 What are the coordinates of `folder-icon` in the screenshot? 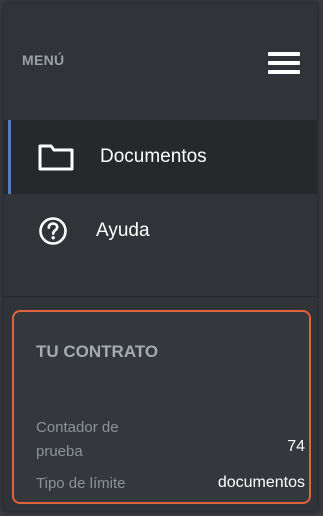 It's located at (56, 157).